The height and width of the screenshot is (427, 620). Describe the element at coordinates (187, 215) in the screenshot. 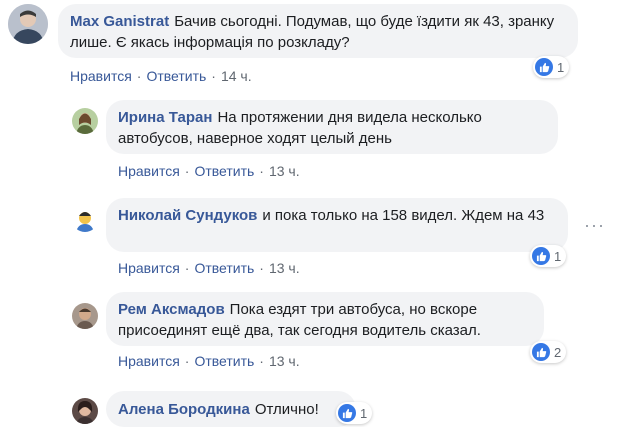

I see `comment-author: Николай Сундуков` at that location.